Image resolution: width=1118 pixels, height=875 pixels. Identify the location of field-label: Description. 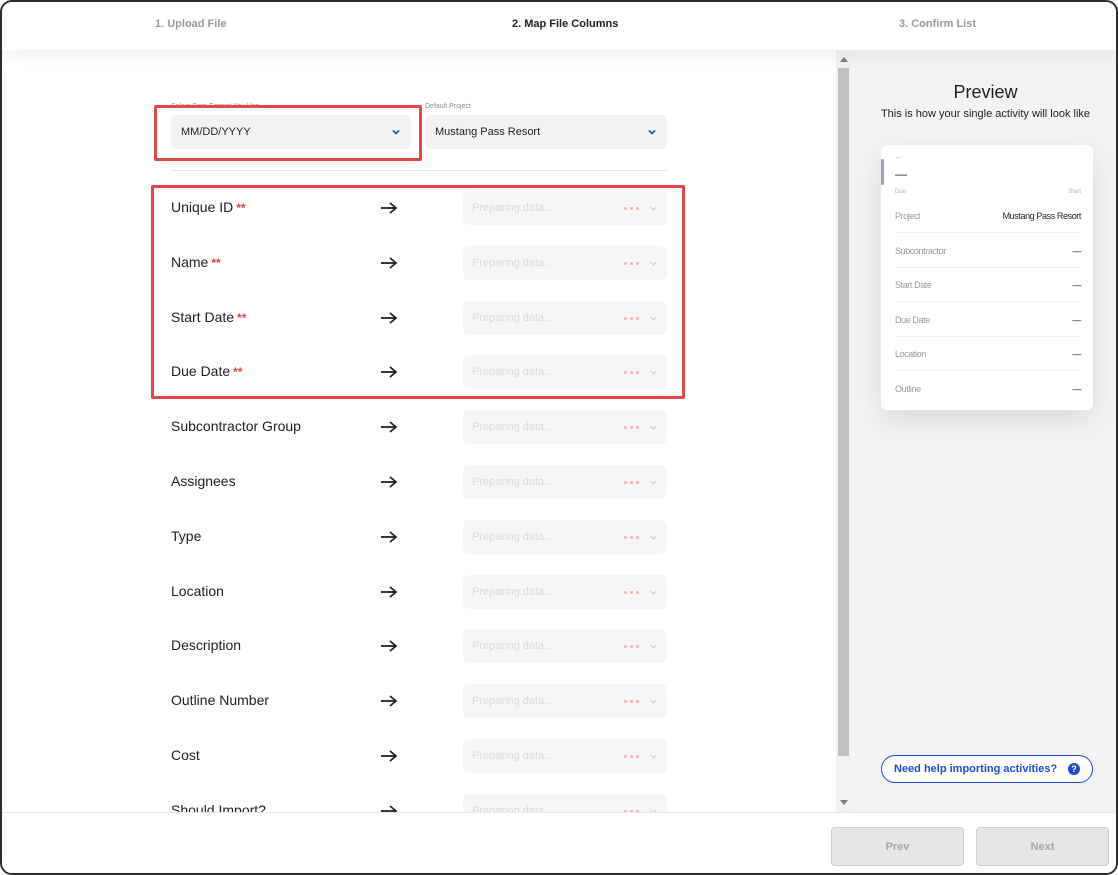
(206, 645).